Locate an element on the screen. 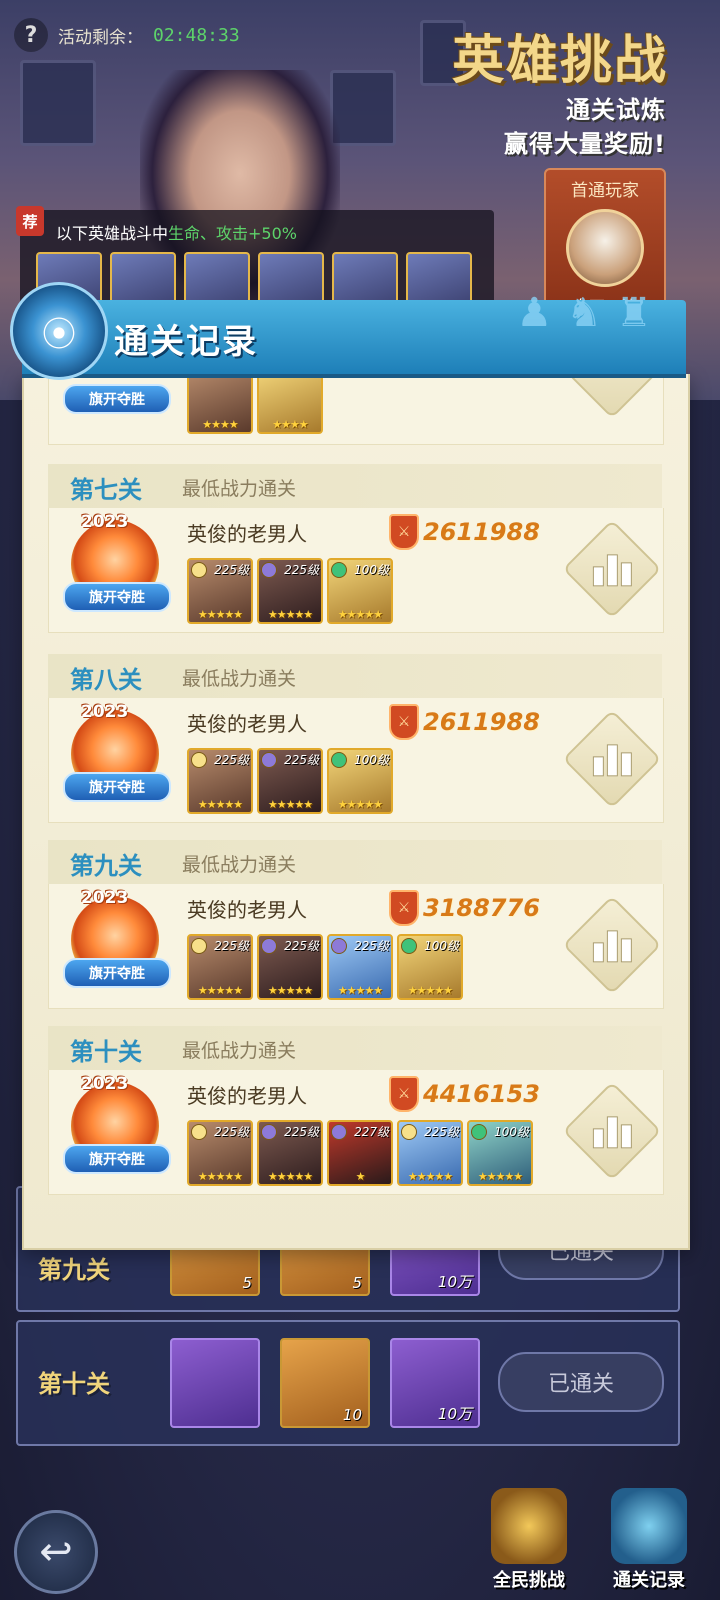 Image resolution: width=720 pixels, height=1600 pixels. reward-count: 5 is located at coordinates (247, 1283).